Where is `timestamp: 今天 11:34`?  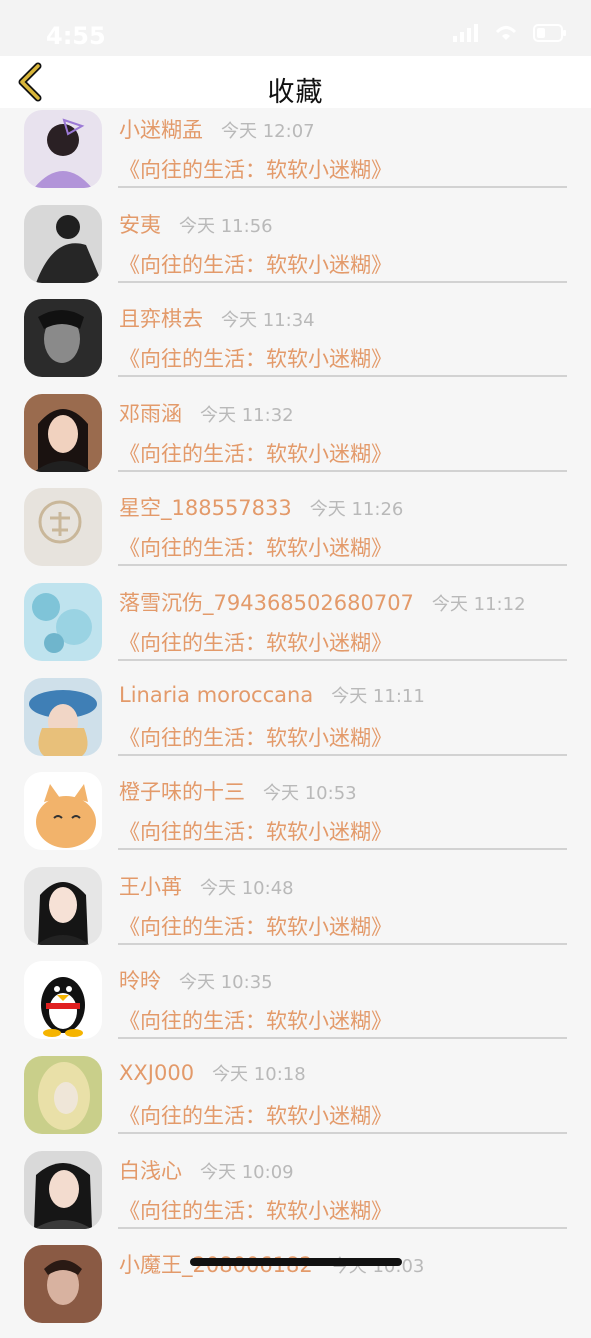
timestamp: 今天 11:34 is located at coordinates (268, 321).